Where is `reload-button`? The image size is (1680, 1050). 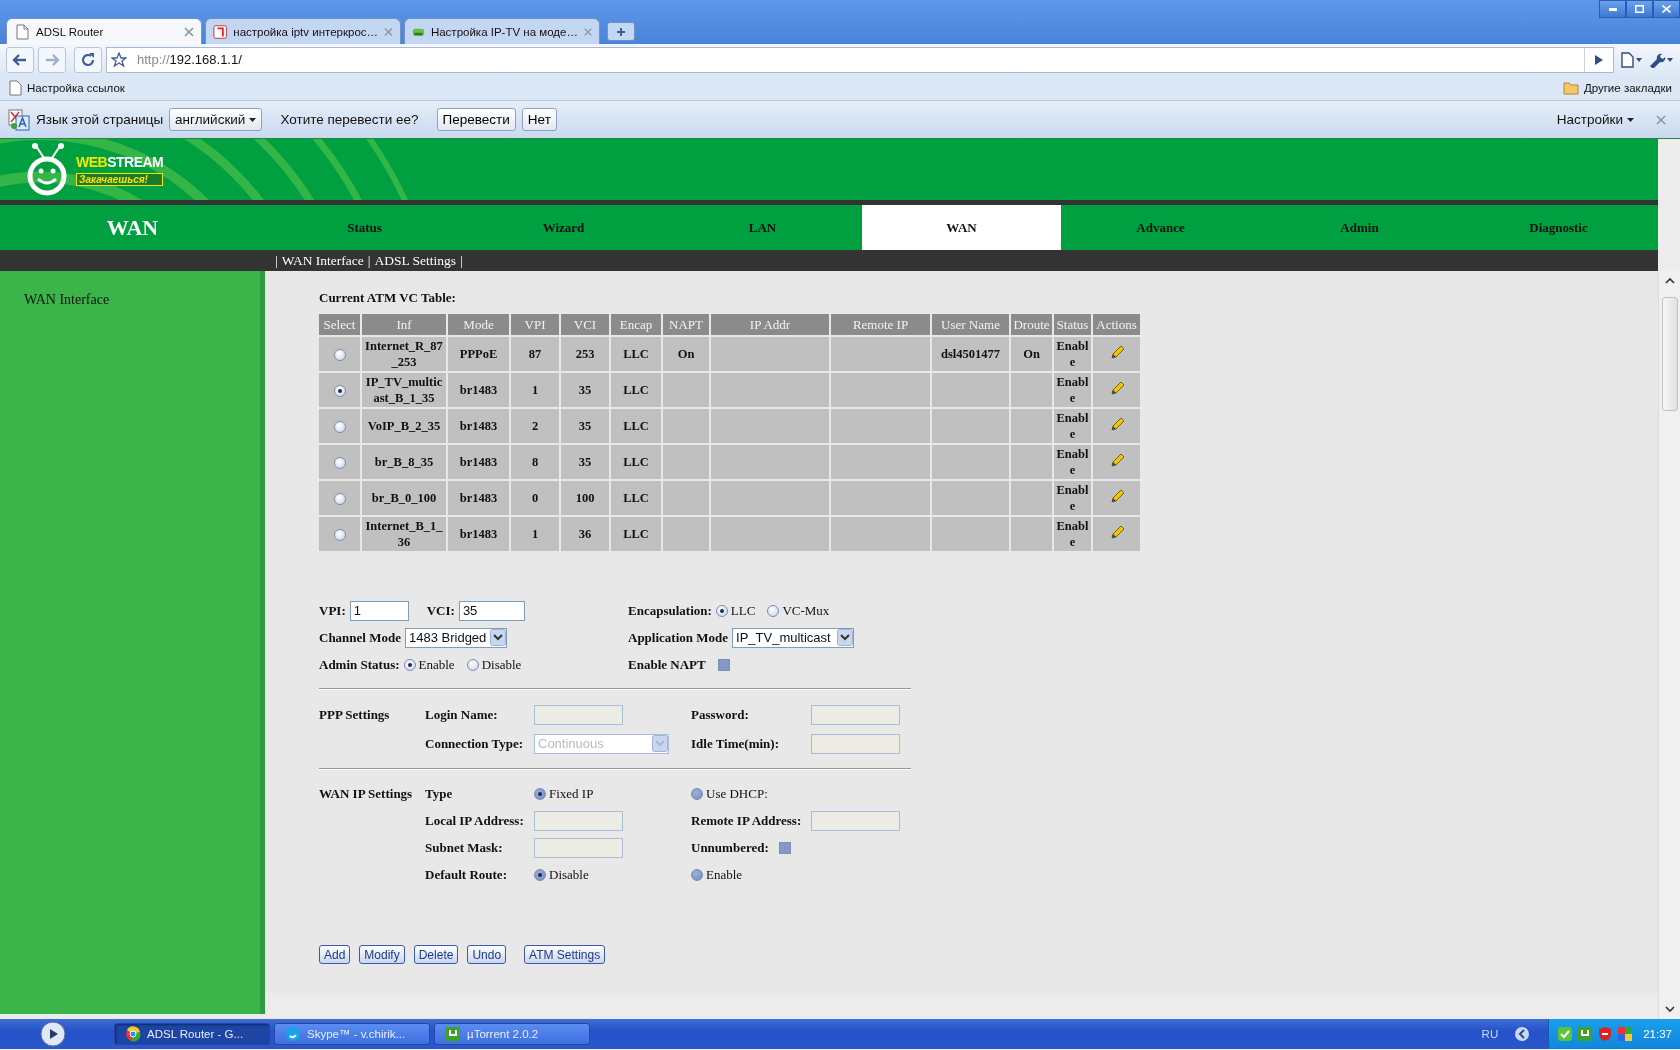 reload-button is located at coordinates (88, 59).